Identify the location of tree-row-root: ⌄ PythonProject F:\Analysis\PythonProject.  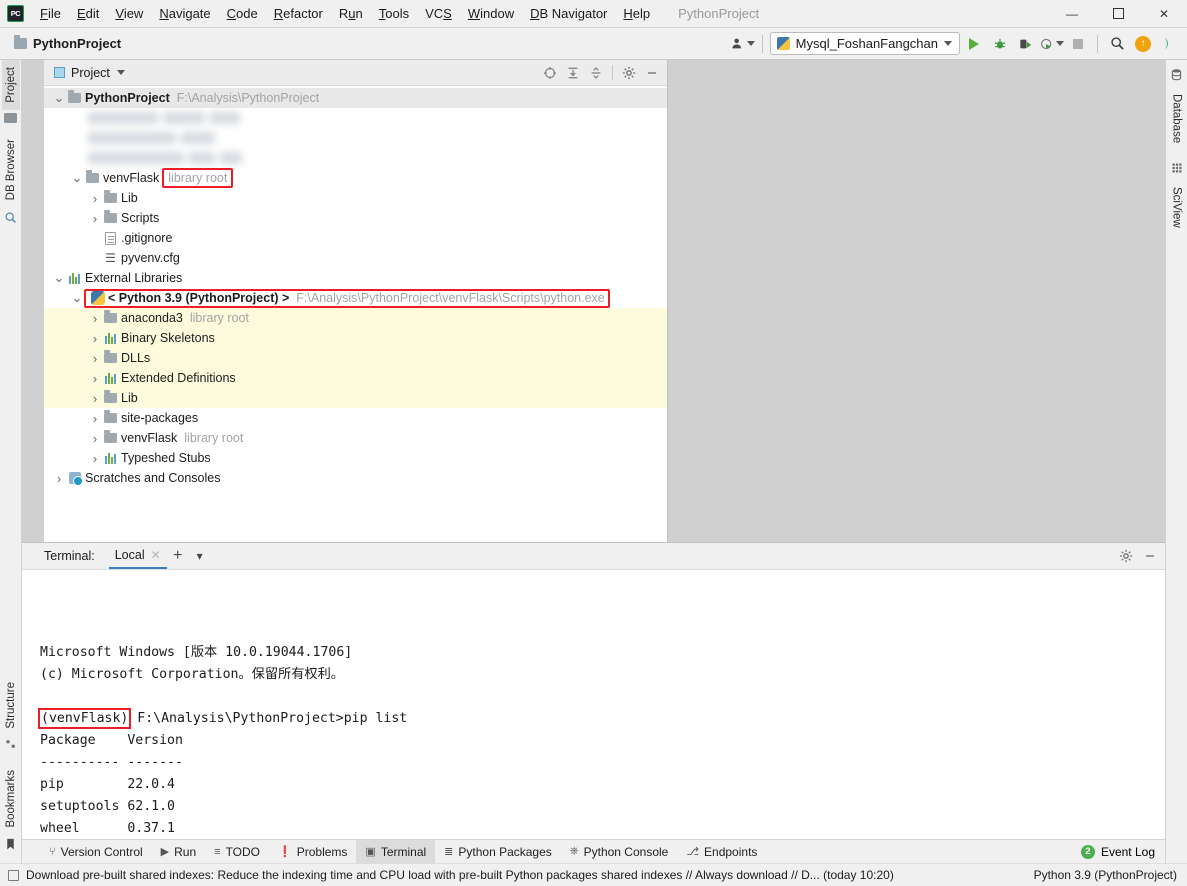
(355, 98).